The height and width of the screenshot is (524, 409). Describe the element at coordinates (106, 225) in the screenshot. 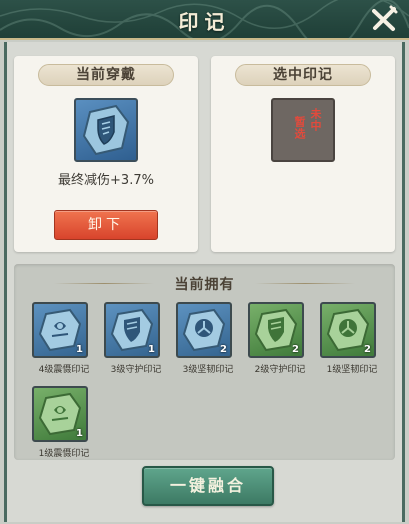

I see `unequip-button: 卸下` at that location.